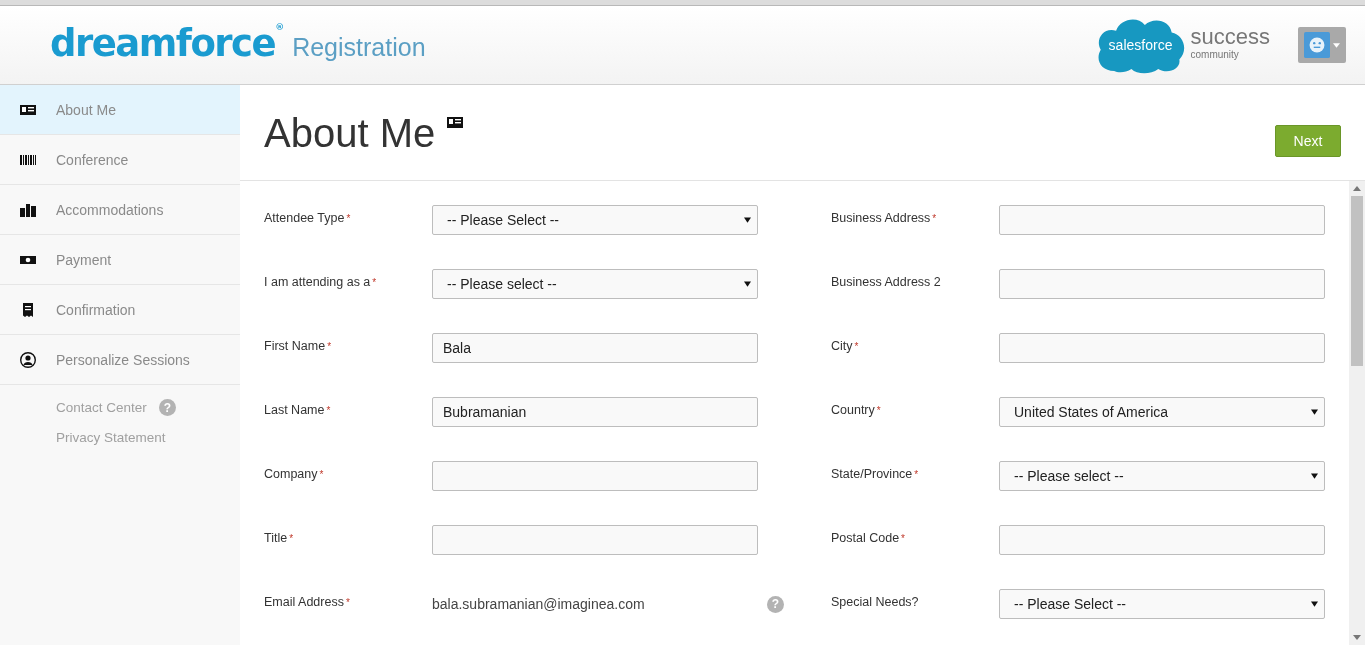 Image resolution: width=1365 pixels, height=645 pixels. I want to click on person-icon, so click(28, 359).